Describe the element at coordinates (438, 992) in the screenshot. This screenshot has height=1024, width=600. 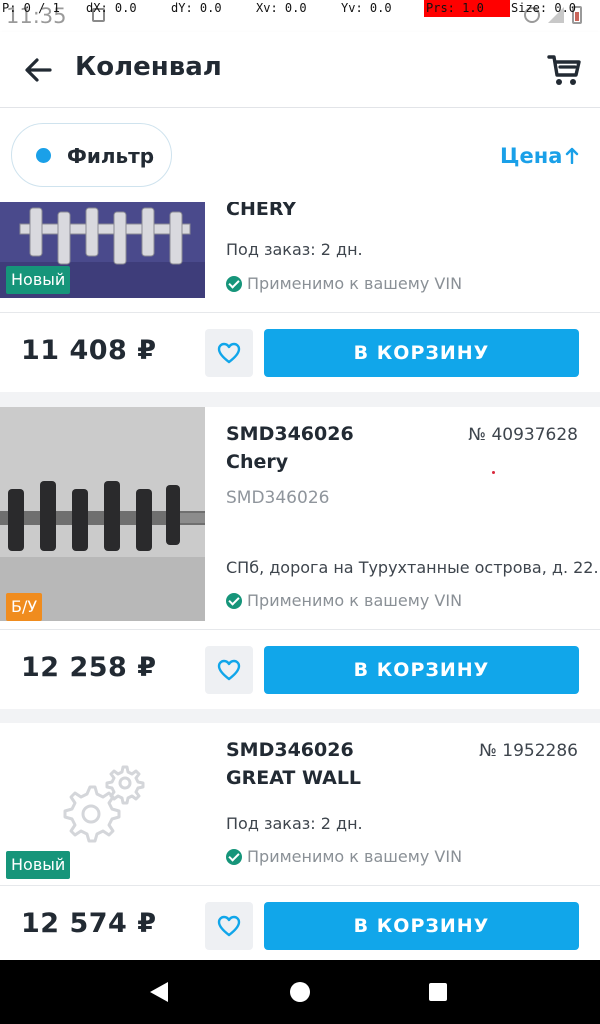
I see `nav-recents-icon` at that location.